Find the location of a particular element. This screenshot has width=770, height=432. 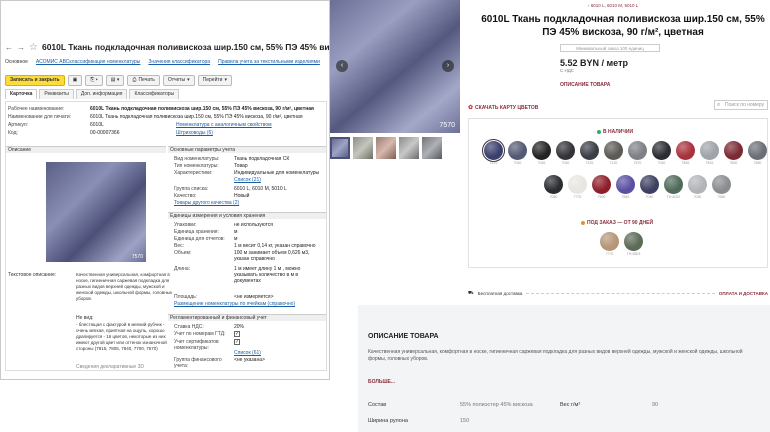

link-cert-list: Список (61) is located at coordinates (247, 353).